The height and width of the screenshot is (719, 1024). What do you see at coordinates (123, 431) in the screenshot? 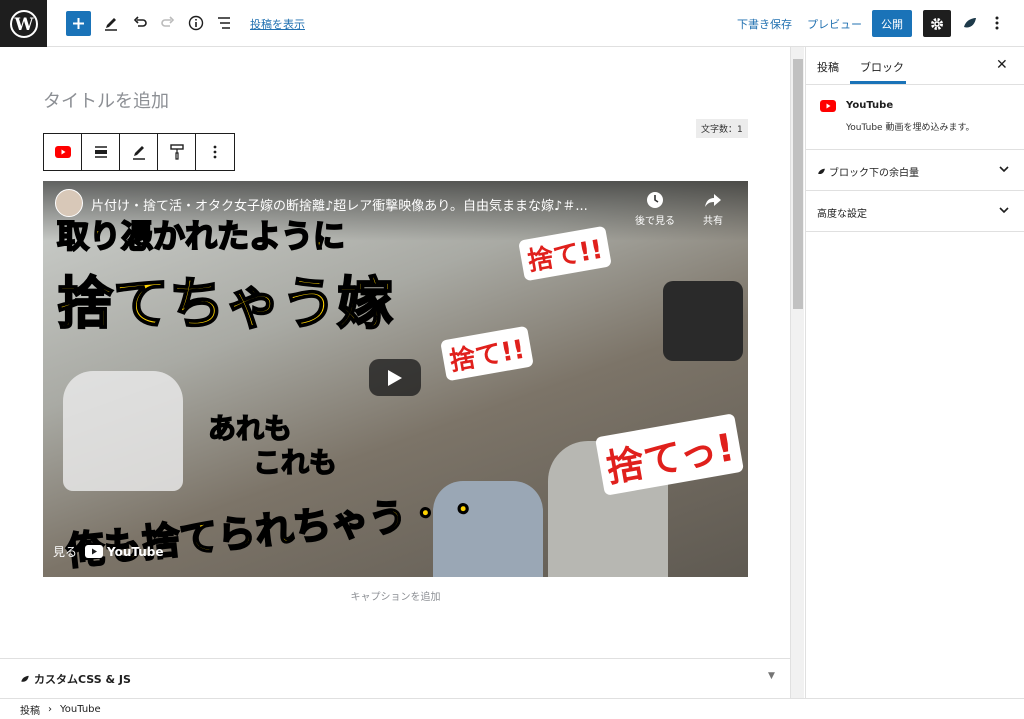
I see `plastic-bag-image` at bounding box center [123, 431].